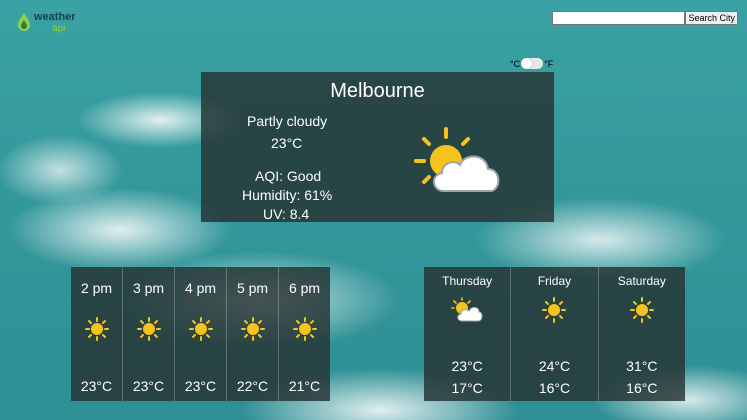  What do you see at coordinates (287, 195) in the screenshot?
I see `humidity: Humidity: 61%` at bounding box center [287, 195].